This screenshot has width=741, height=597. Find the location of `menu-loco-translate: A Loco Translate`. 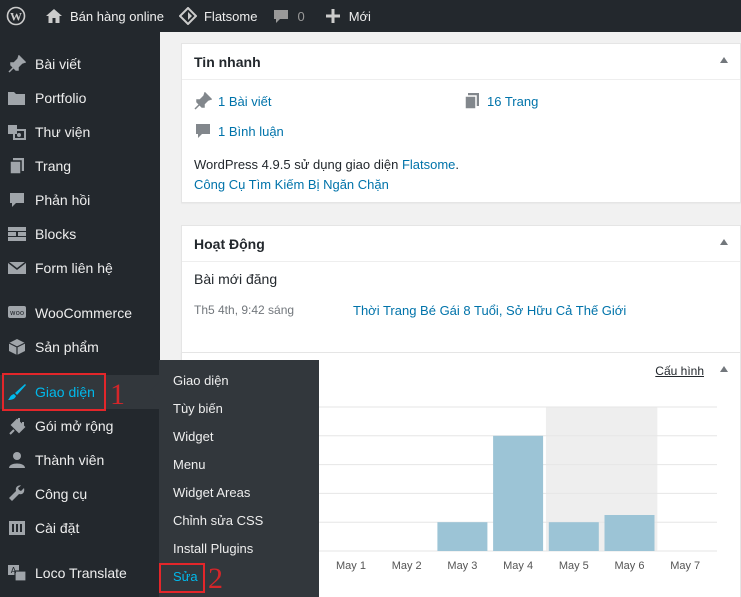

menu-loco-translate: A Loco Translate is located at coordinates (80, 573).